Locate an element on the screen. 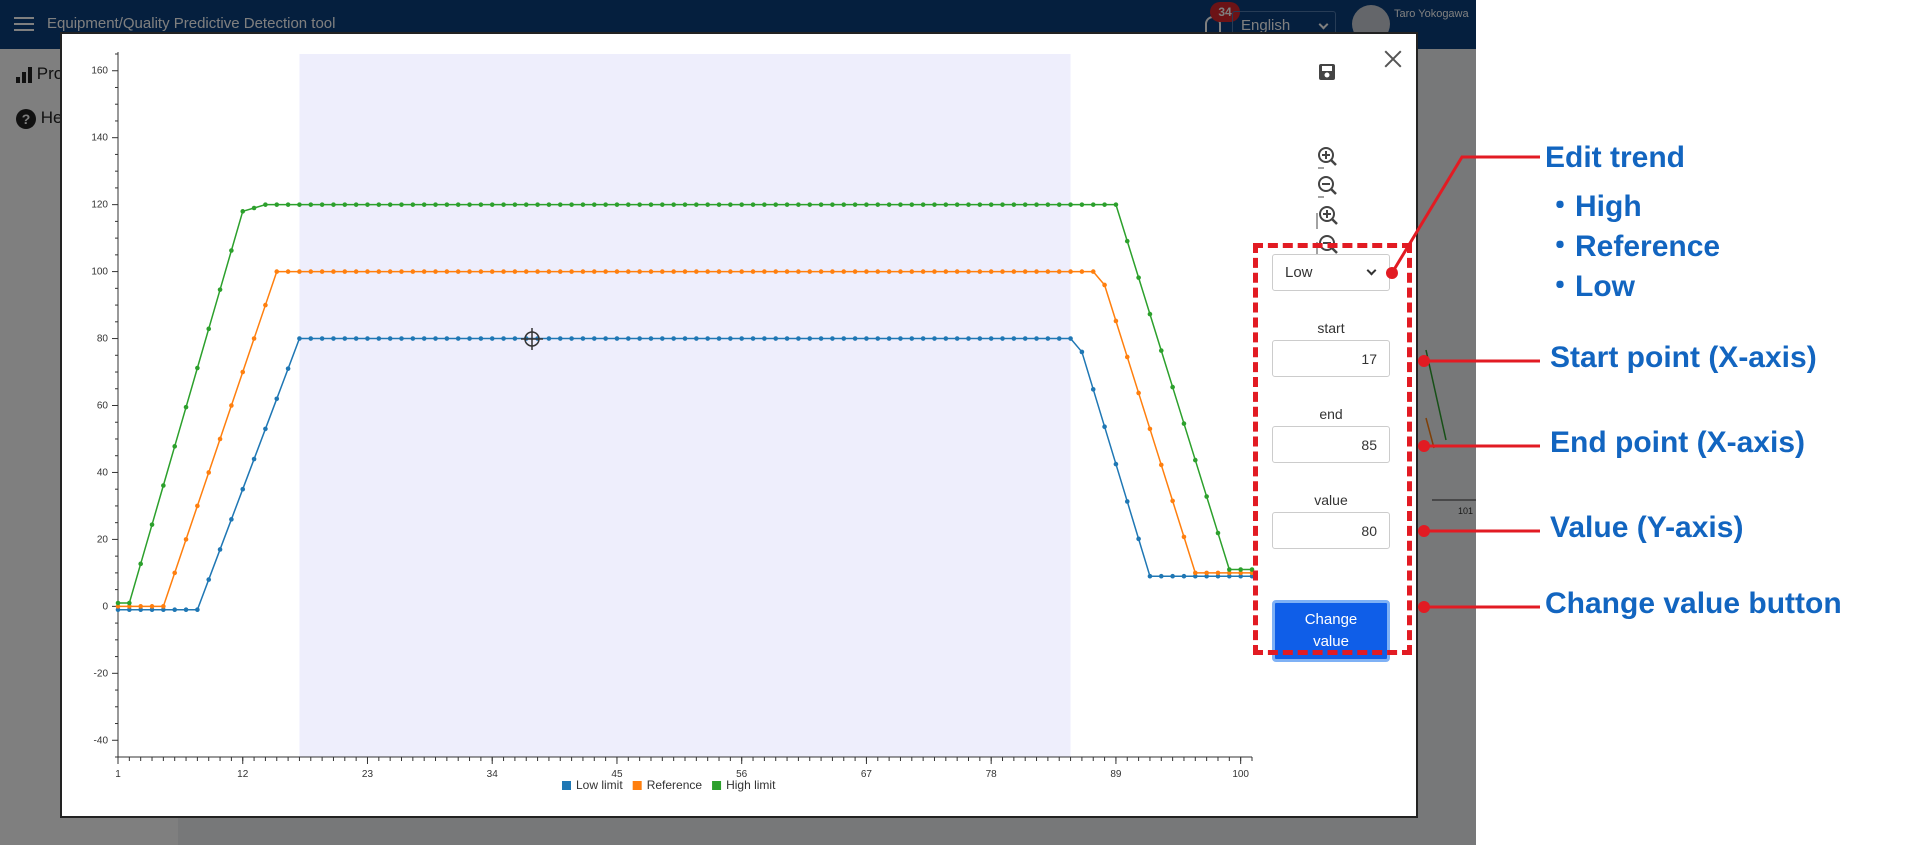 This screenshot has width=1908, height=845. callout-option-reference: ・Reference is located at coordinates (1633, 246).